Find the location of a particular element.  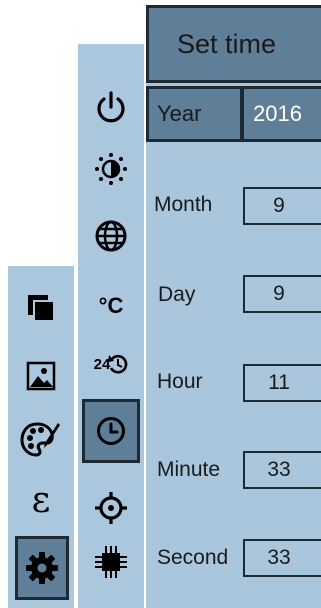

year-row-selected: Year is located at coordinates (194, 114).